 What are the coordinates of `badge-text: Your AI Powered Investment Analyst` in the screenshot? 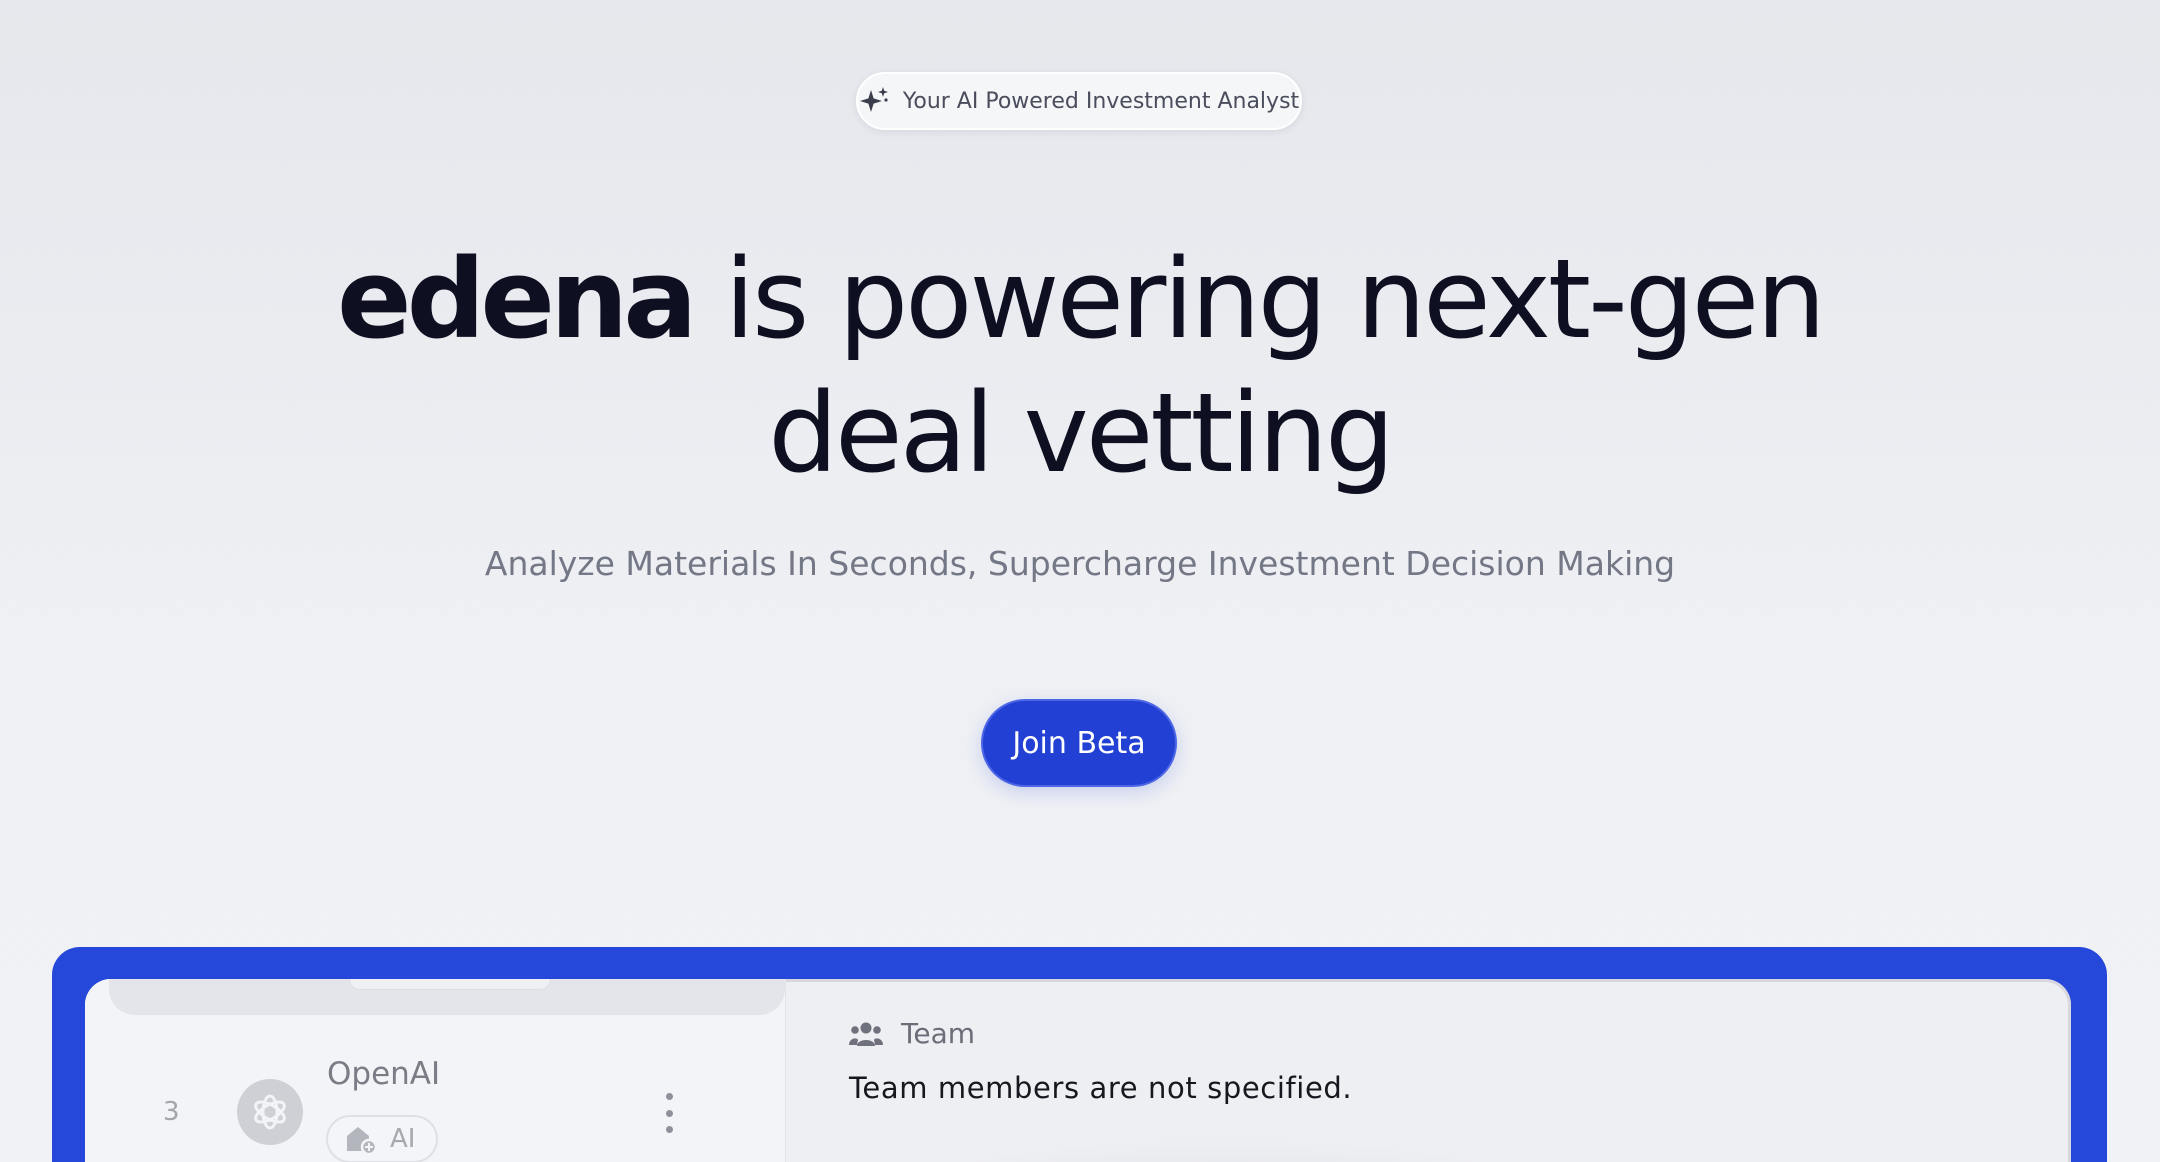 It's located at (1101, 101).